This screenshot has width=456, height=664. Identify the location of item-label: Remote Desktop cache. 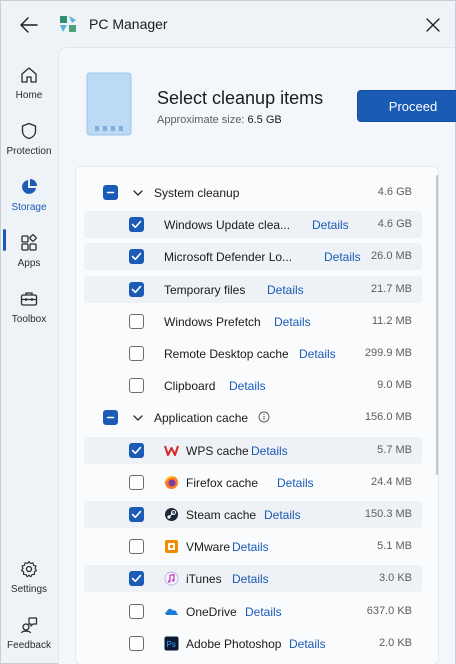
(226, 354).